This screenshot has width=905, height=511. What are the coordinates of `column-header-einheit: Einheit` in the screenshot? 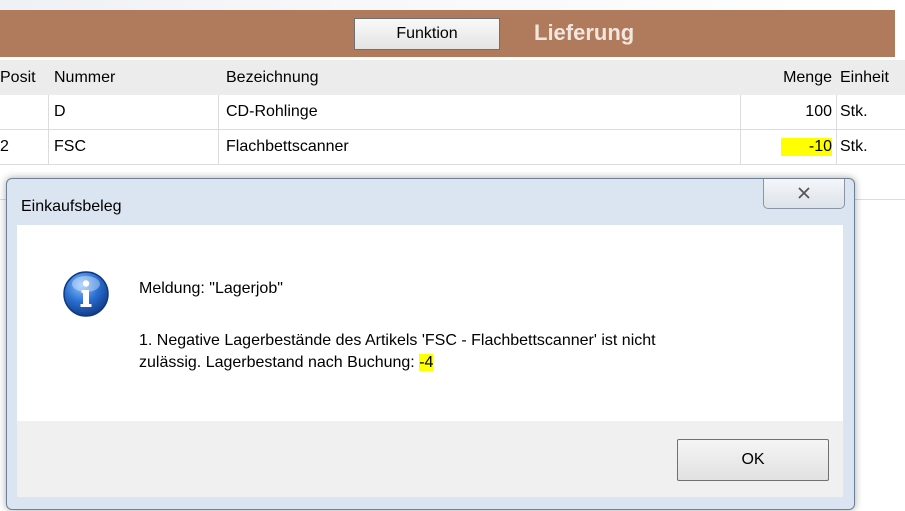 It's located at (872, 77).